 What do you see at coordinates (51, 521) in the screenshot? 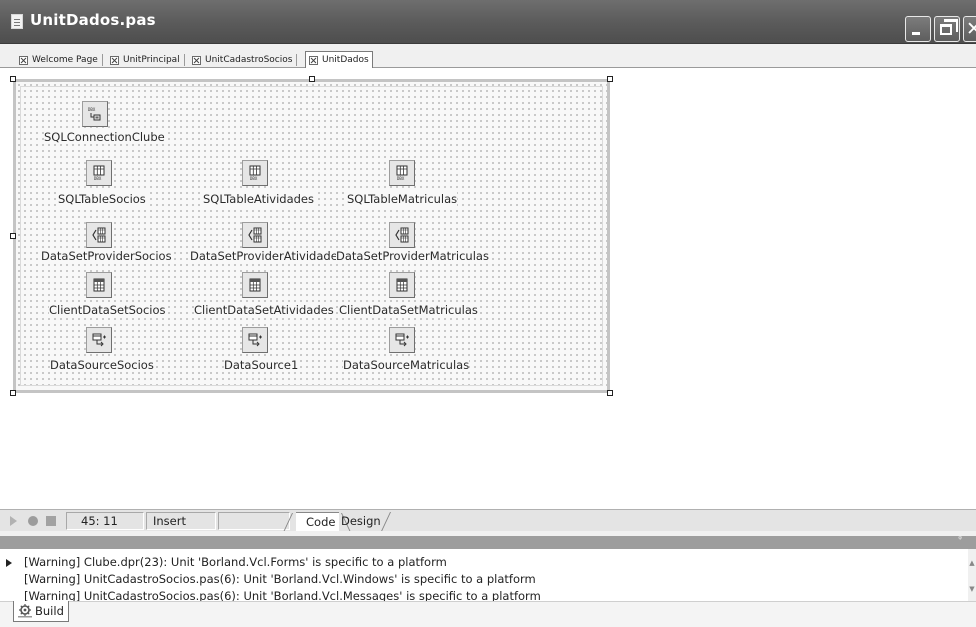
I see `stop-icon` at bounding box center [51, 521].